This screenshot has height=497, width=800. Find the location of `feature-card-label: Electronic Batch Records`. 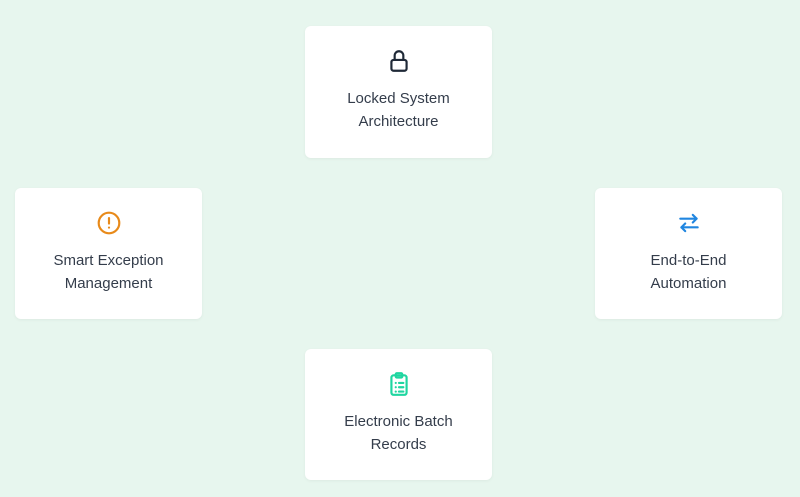

feature-card-label: Electronic Batch Records is located at coordinates (398, 433).